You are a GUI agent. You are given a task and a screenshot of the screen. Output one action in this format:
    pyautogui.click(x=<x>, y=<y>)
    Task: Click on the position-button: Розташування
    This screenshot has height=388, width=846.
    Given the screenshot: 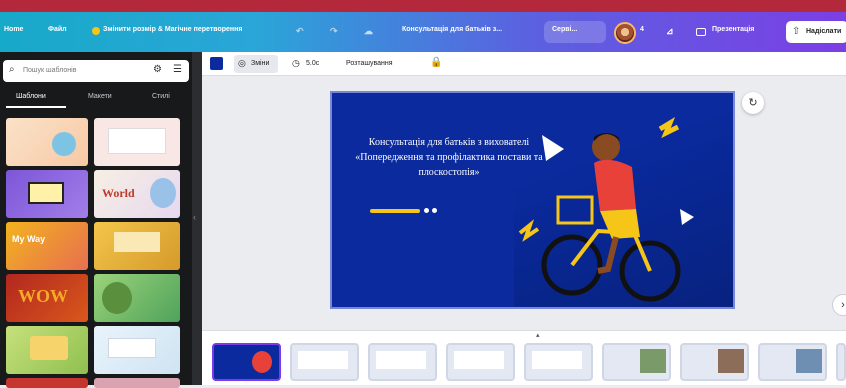 What is the action you would take?
    pyautogui.click(x=369, y=63)
    